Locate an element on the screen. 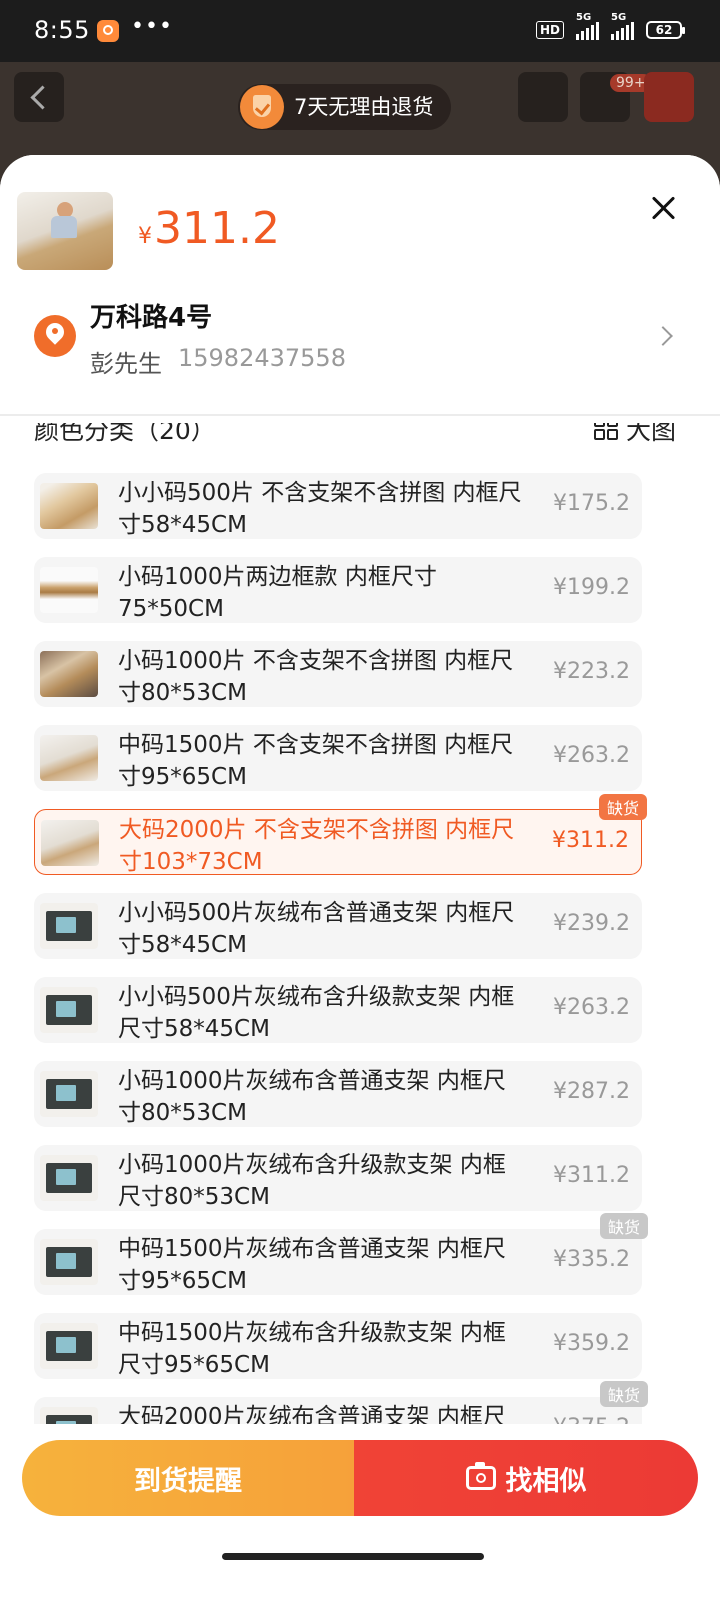 This screenshot has height=1600, width=720. find-similar-button: 找相似 is located at coordinates (526, 1478).